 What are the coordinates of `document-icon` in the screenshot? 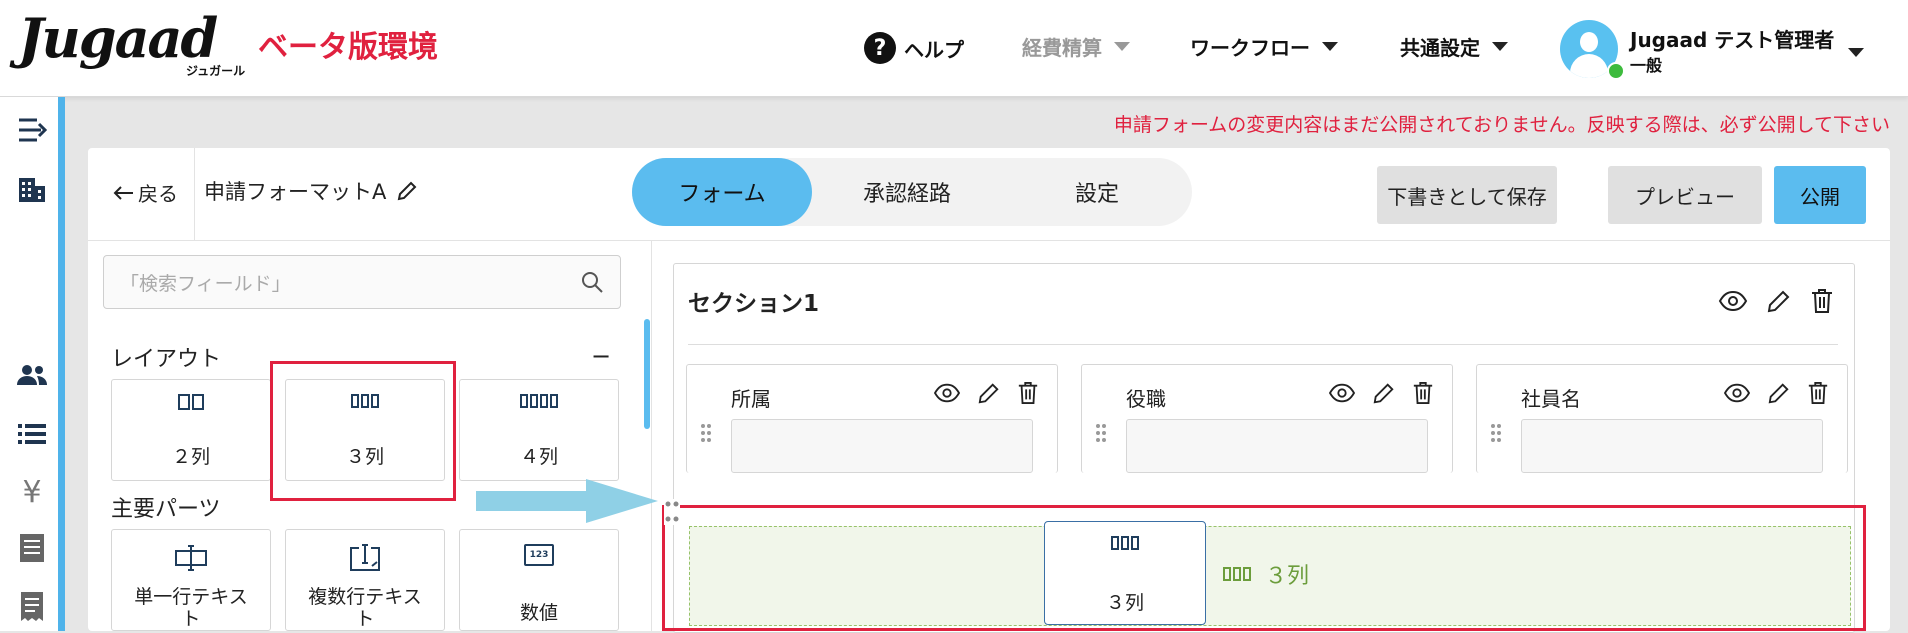 It's located at (32, 548).